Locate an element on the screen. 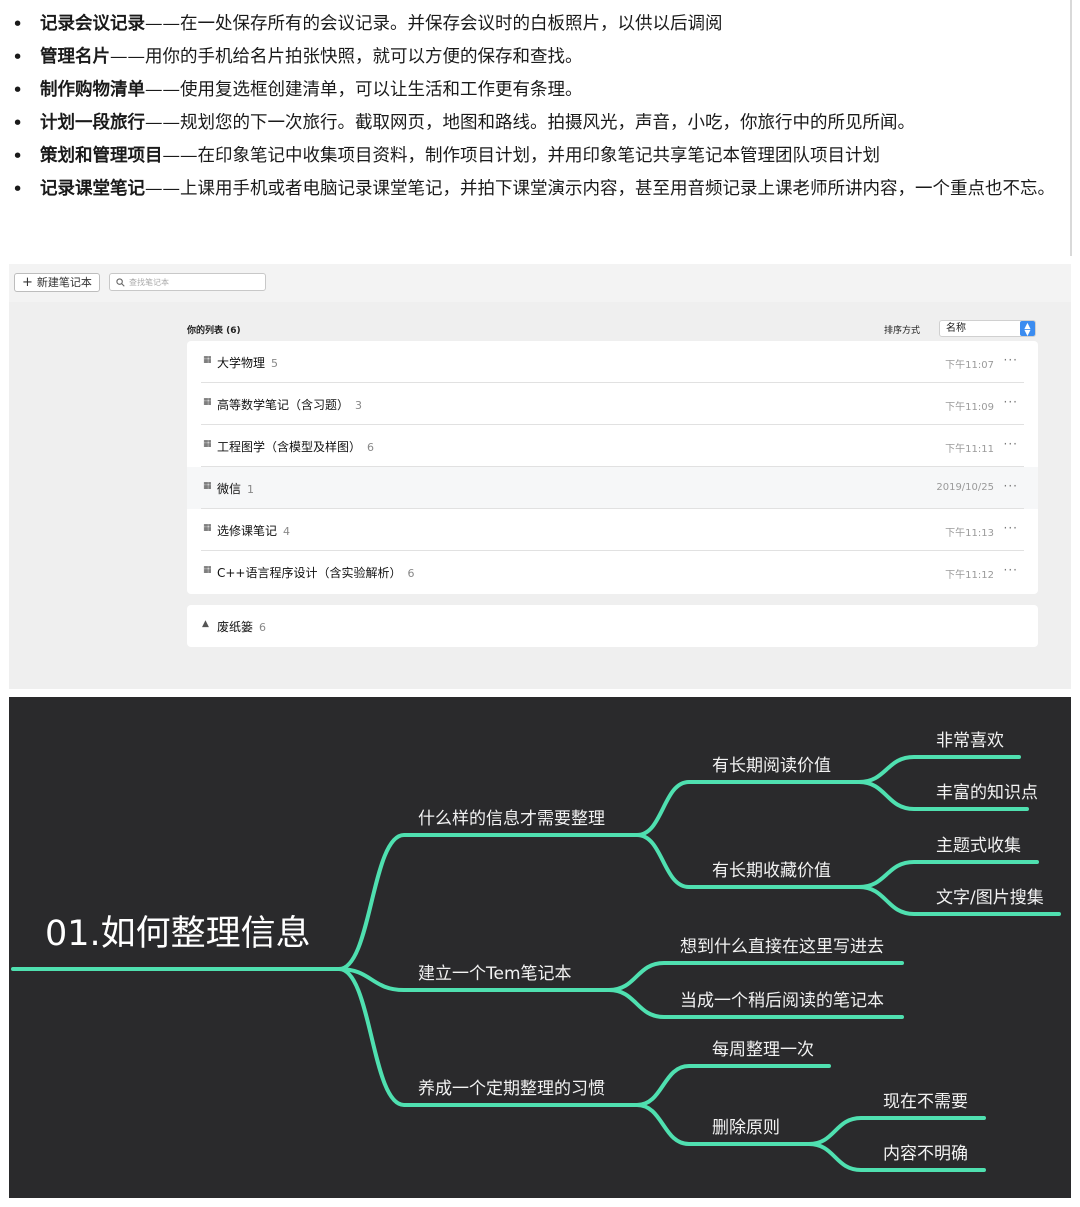  bullet-title: 计划一段旅行 is located at coordinates (92, 123).